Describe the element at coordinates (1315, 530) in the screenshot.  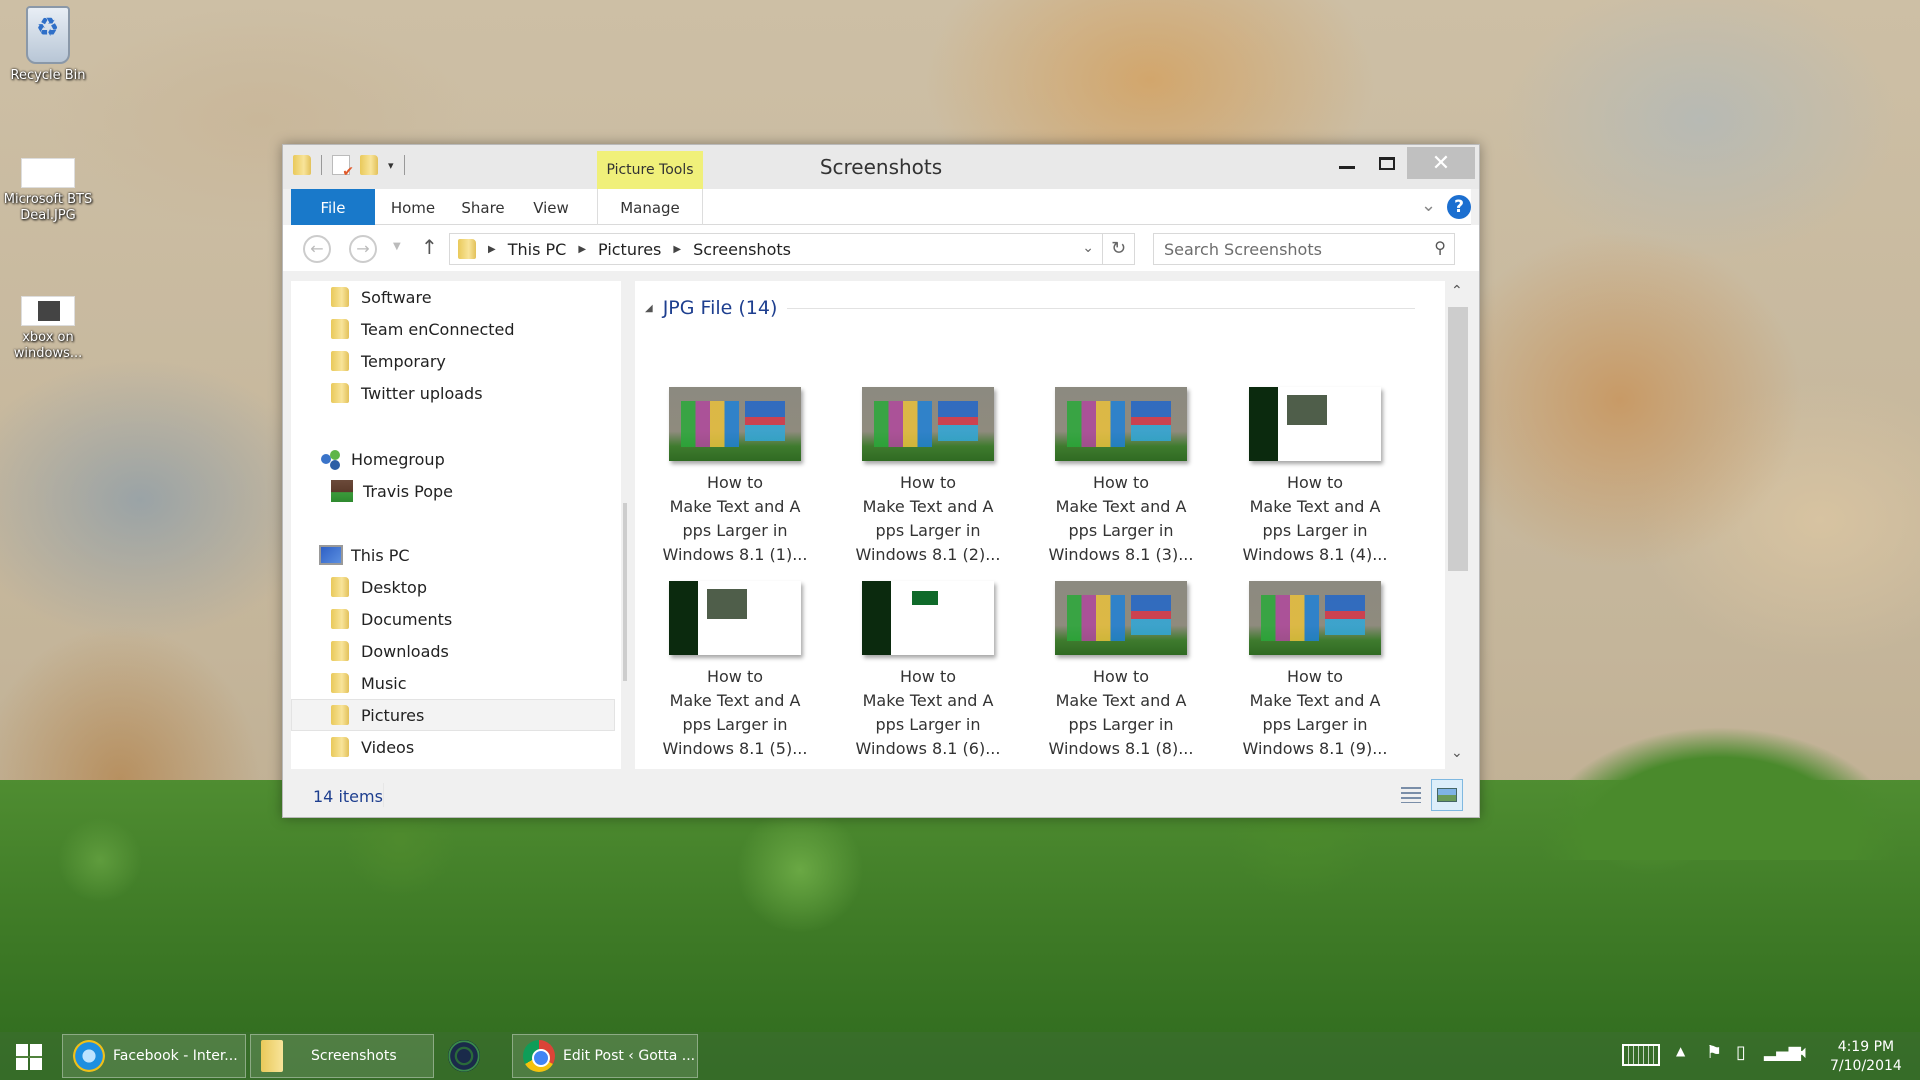
I see `file-name-line: pps Larger in` at that location.